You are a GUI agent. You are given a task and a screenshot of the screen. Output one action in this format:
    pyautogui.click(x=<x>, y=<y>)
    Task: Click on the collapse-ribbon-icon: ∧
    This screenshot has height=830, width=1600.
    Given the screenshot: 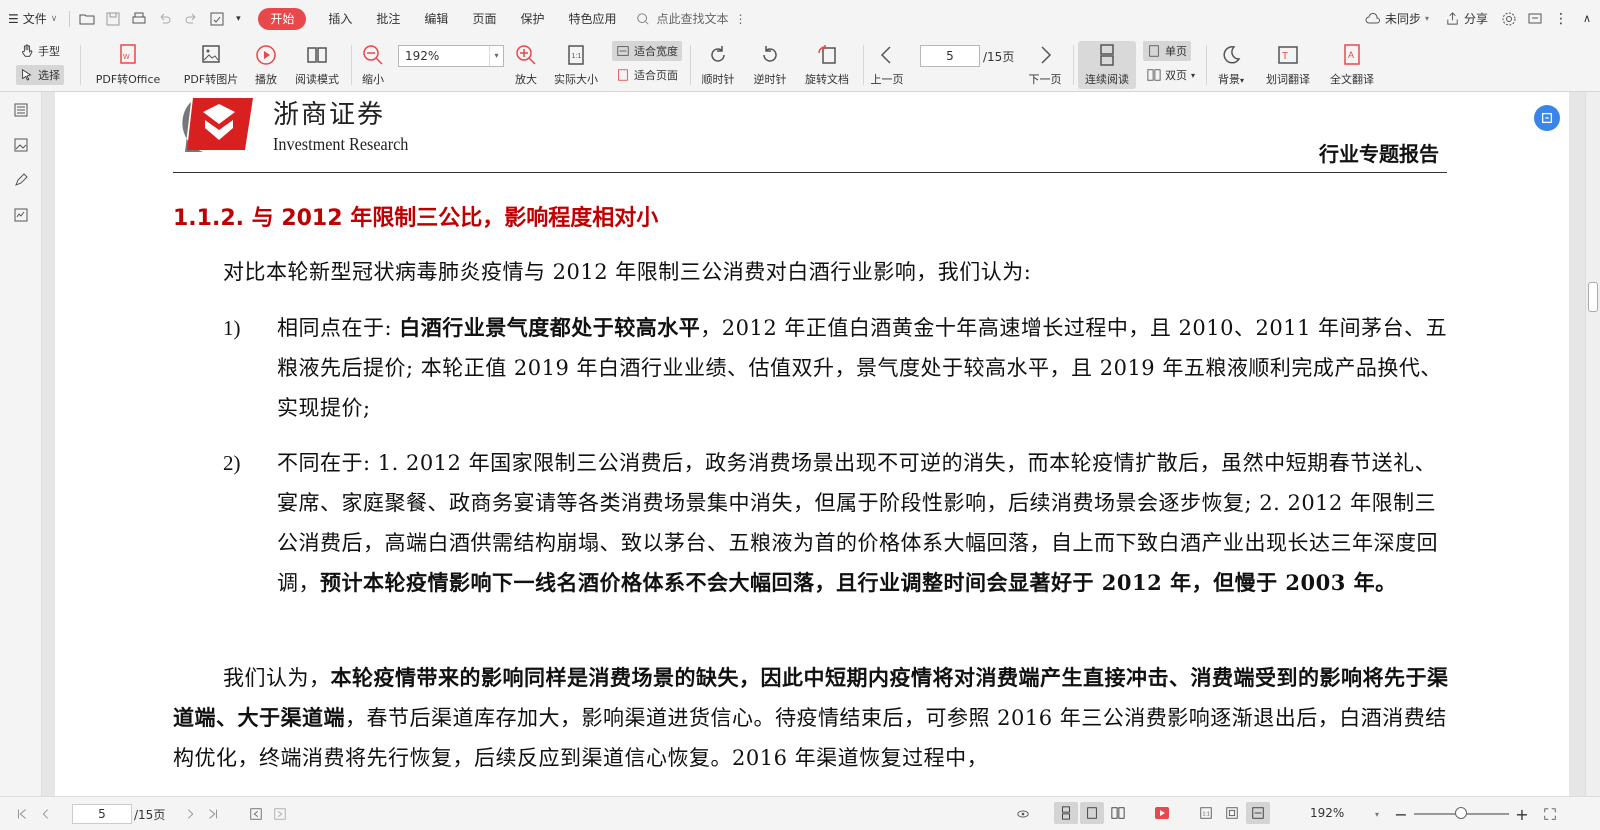 What is the action you would take?
    pyautogui.click(x=1587, y=18)
    